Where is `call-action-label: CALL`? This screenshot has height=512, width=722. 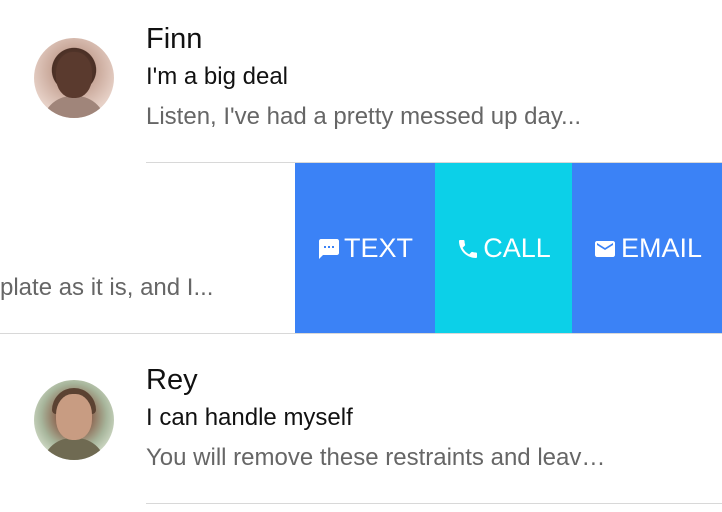
call-action-label: CALL is located at coordinates (517, 248).